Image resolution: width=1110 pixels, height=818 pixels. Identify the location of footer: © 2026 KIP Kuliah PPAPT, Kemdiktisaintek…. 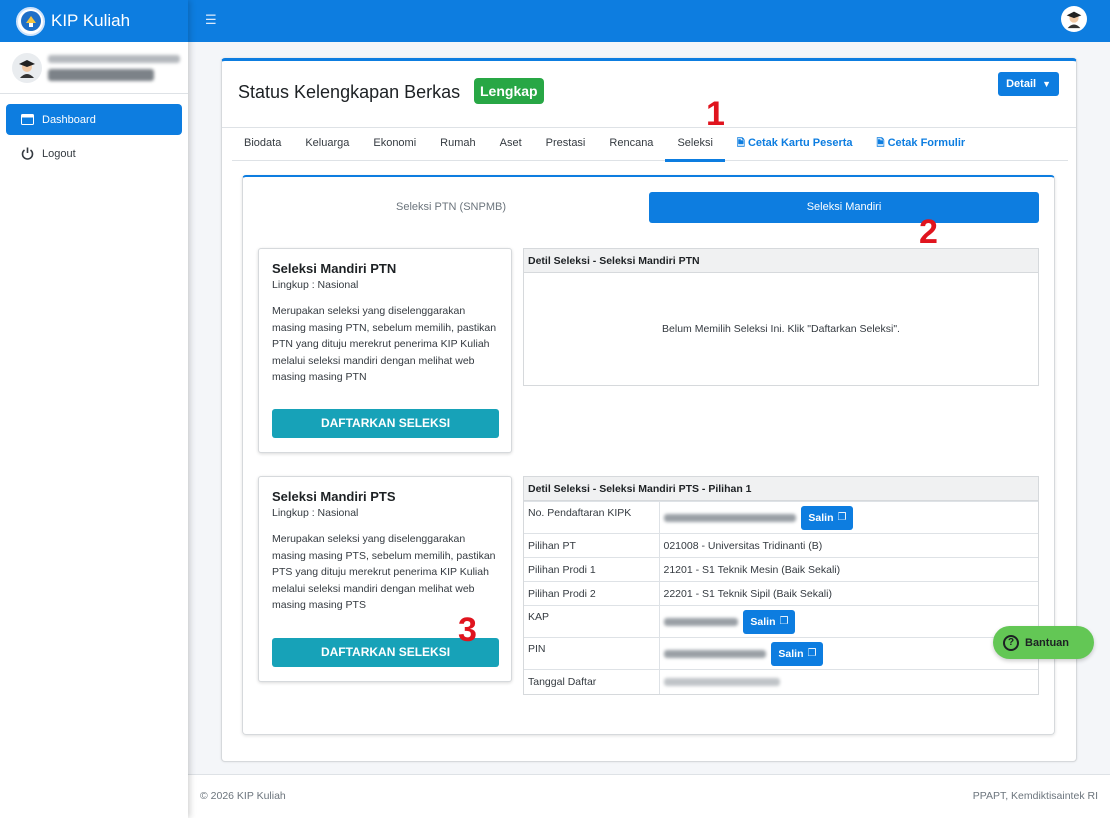
(649, 796).